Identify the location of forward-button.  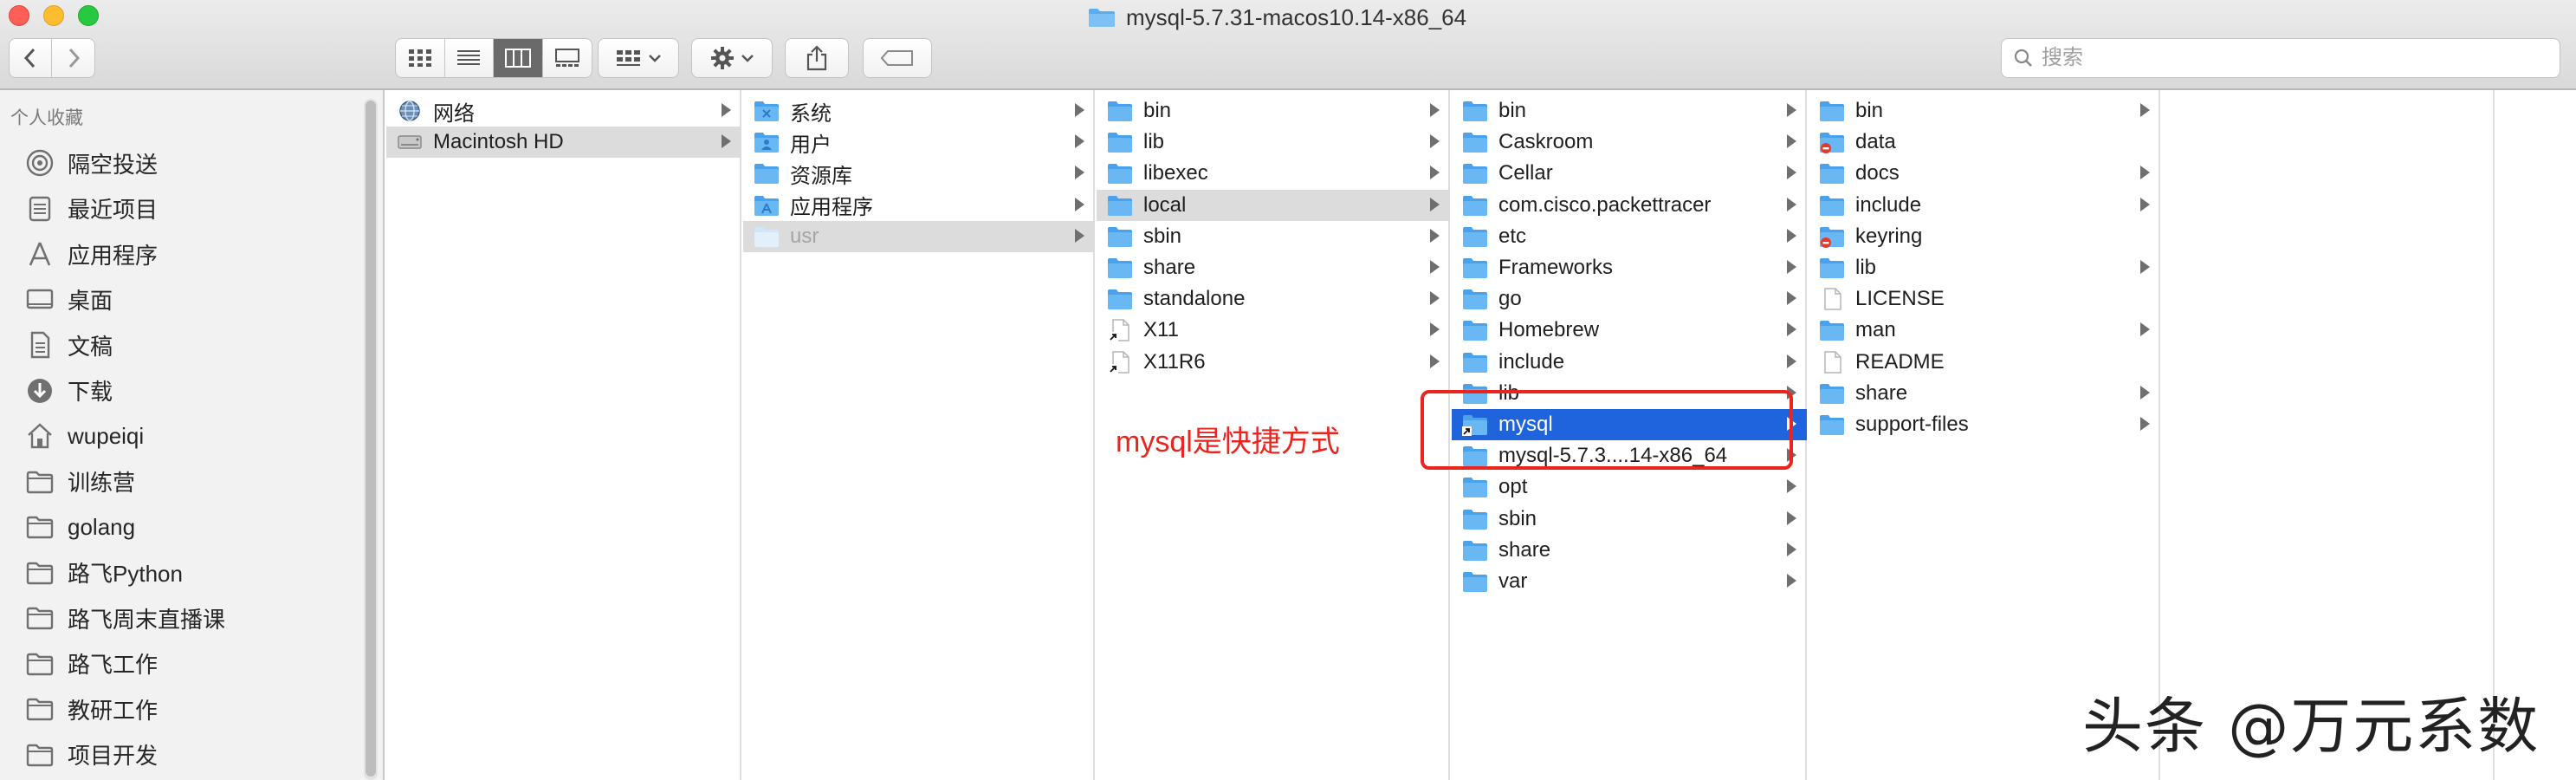
(73, 58).